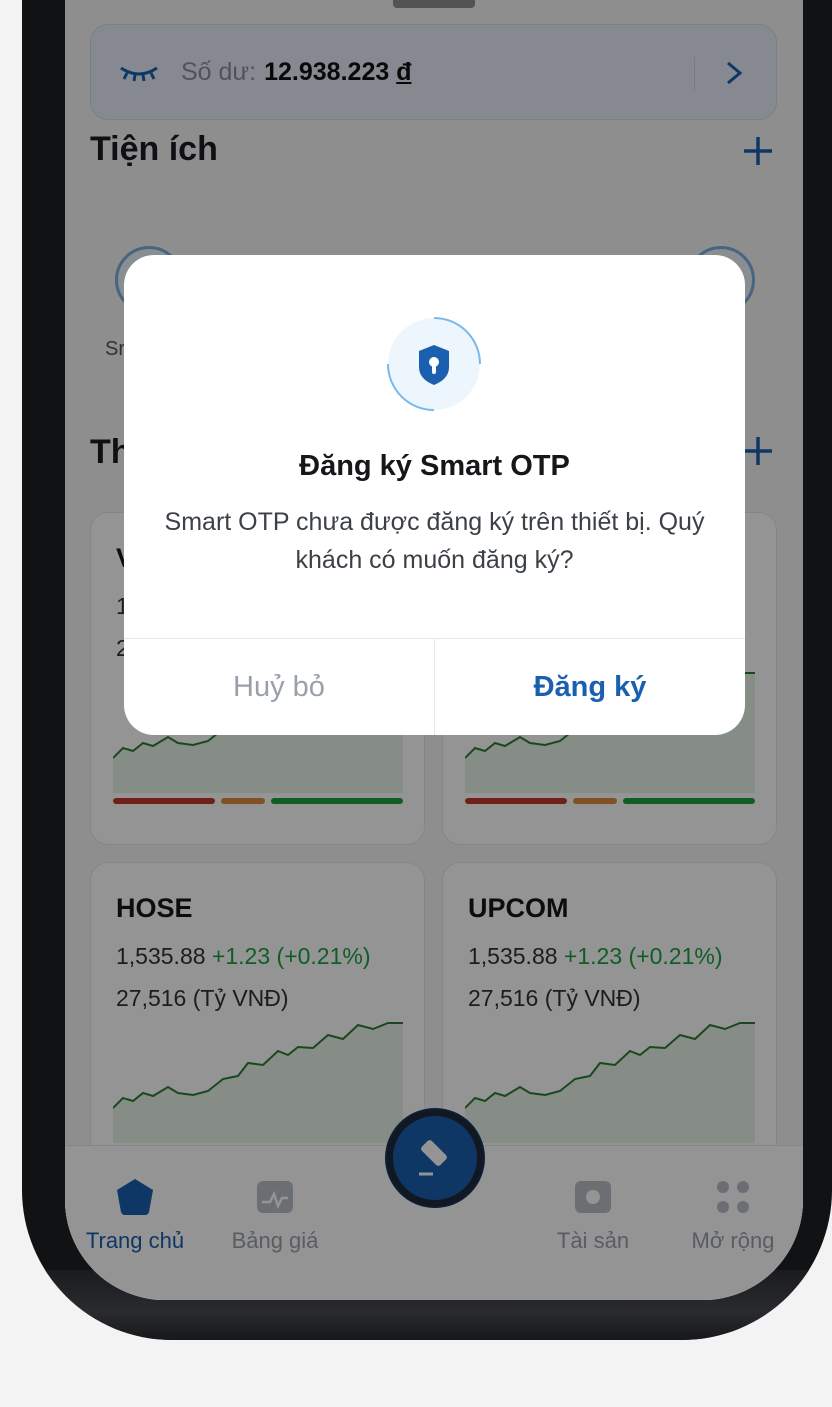  What do you see at coordinates (590, 687) in the screenshot?
I see `register-button: Đăng ký` at bounding box center [590, 687].